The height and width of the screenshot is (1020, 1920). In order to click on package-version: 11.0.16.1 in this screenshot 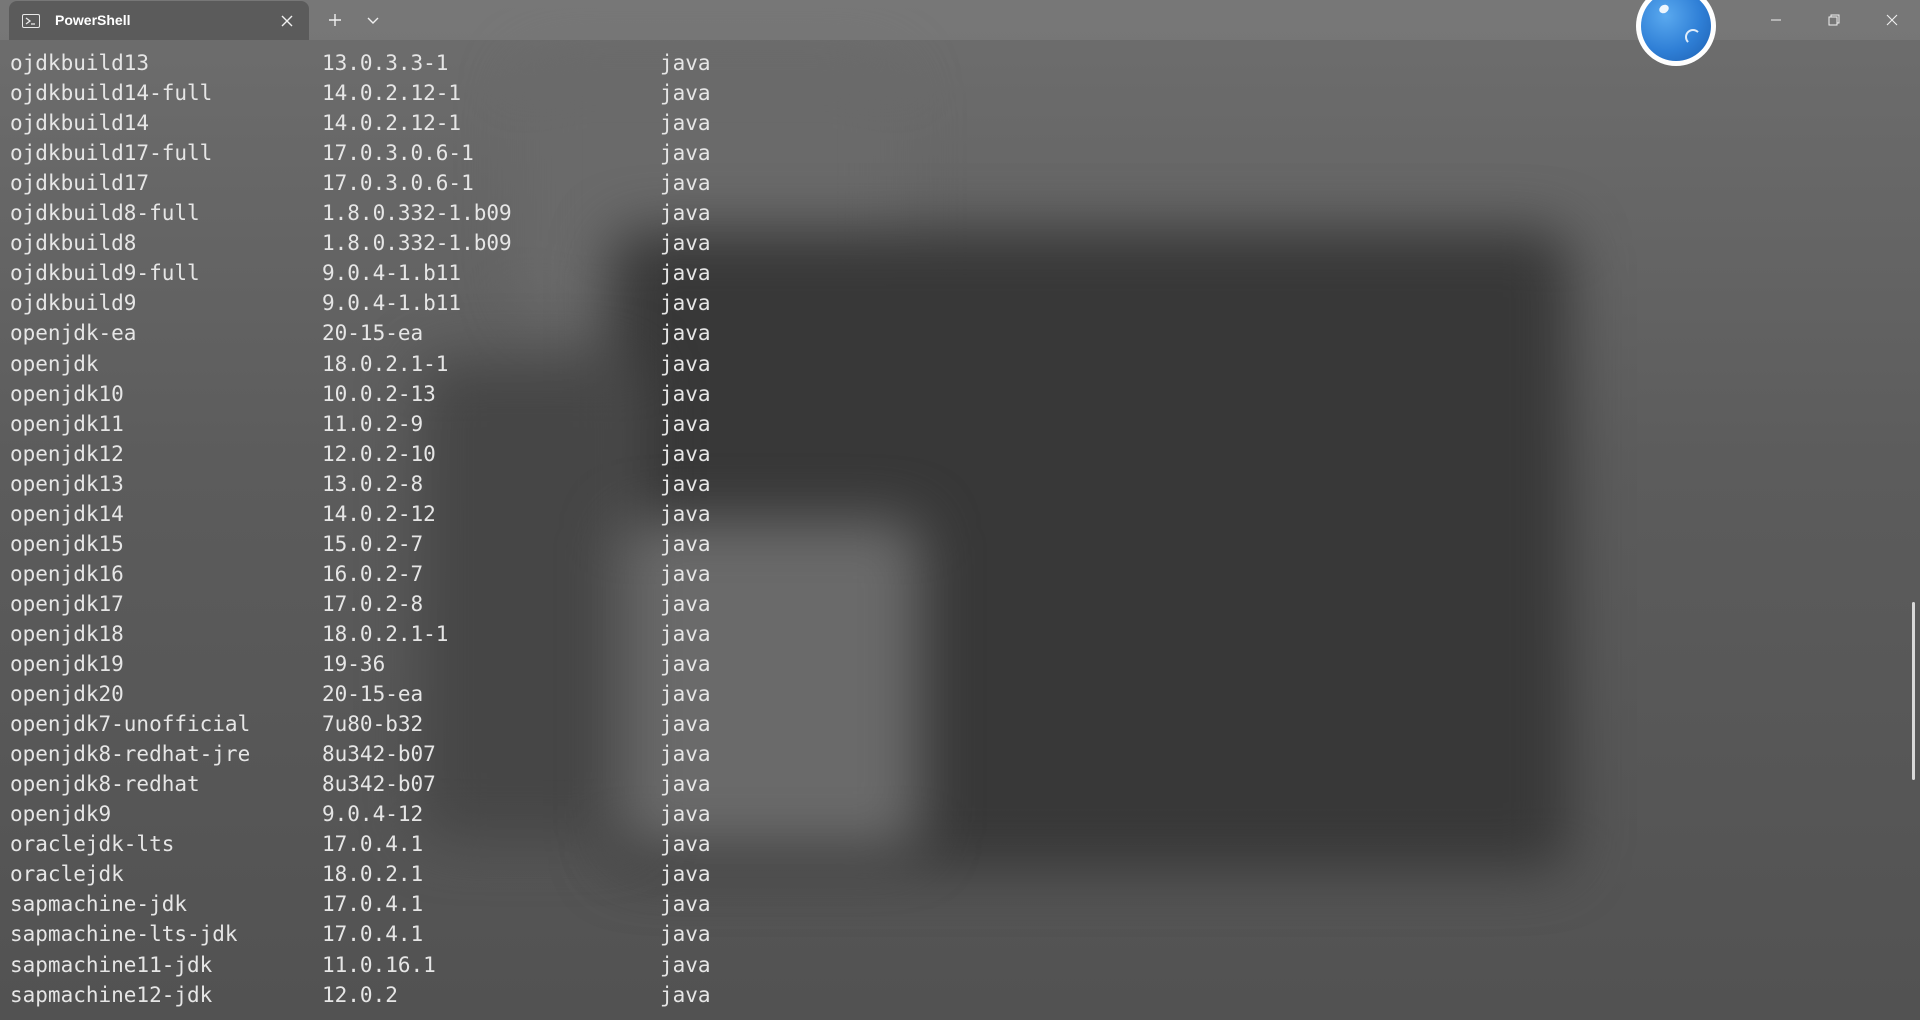, I will do `click(379, 964)`.